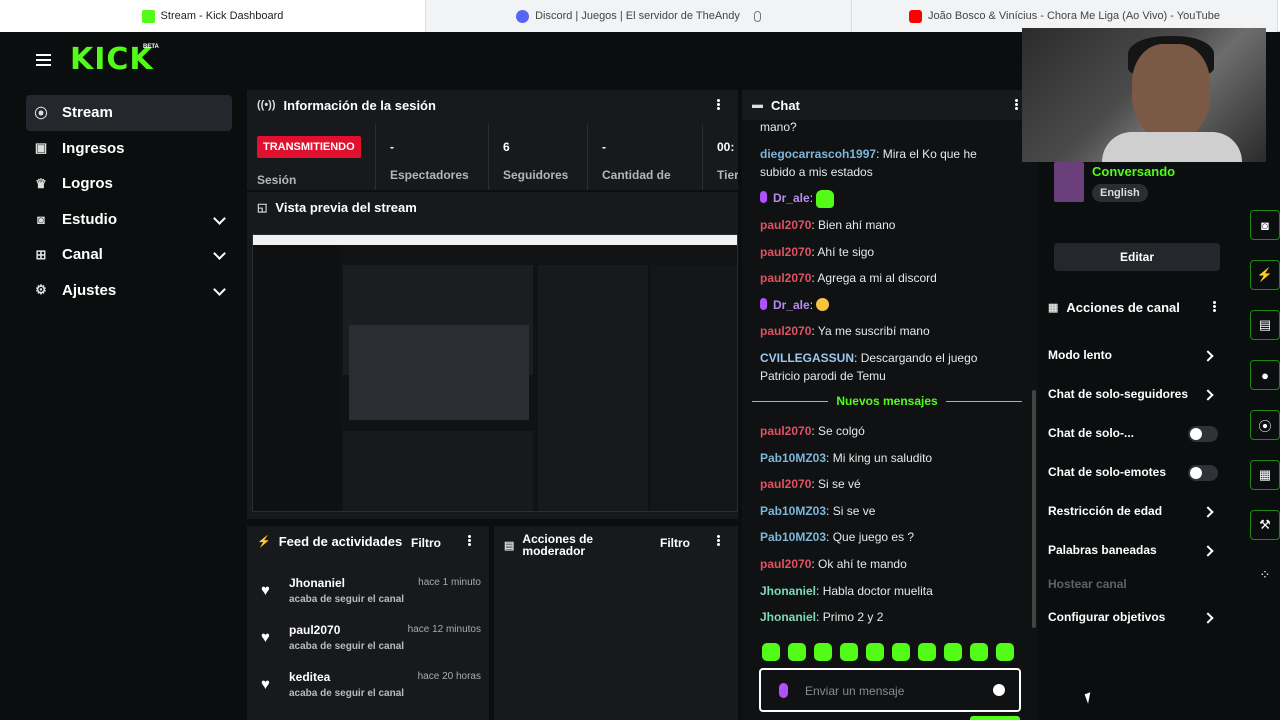 The height and width of the screenshot is (720, 1280). I want to click on edit-stream-button: Editar, so click(1137, 257).